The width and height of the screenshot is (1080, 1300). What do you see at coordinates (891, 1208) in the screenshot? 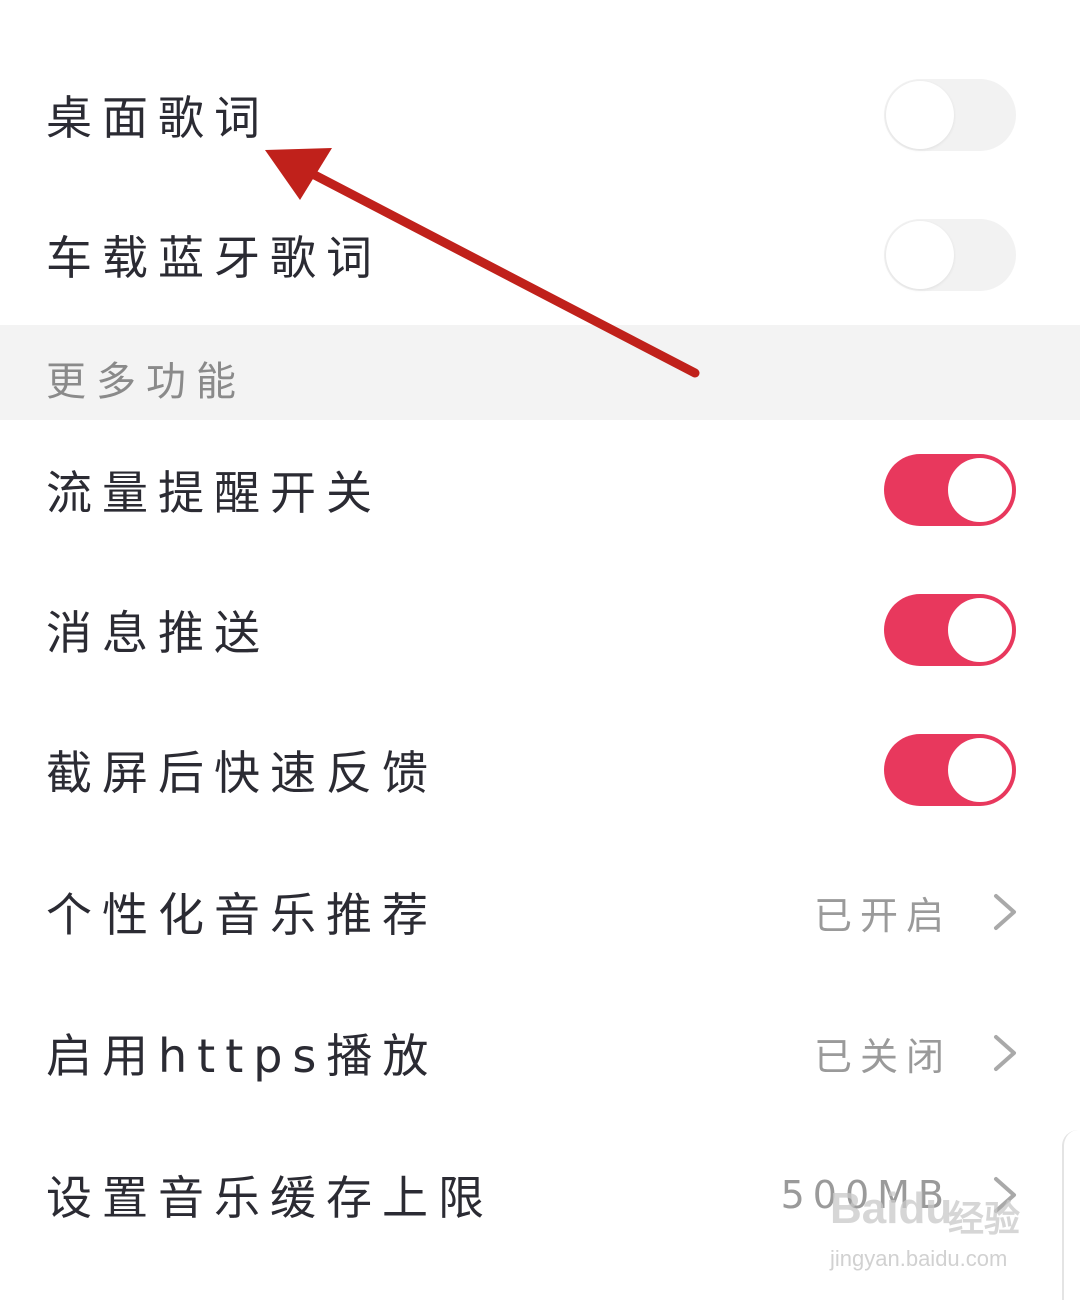
I see `watermark-brand: Baidu` at bounding box center [891, 1208].